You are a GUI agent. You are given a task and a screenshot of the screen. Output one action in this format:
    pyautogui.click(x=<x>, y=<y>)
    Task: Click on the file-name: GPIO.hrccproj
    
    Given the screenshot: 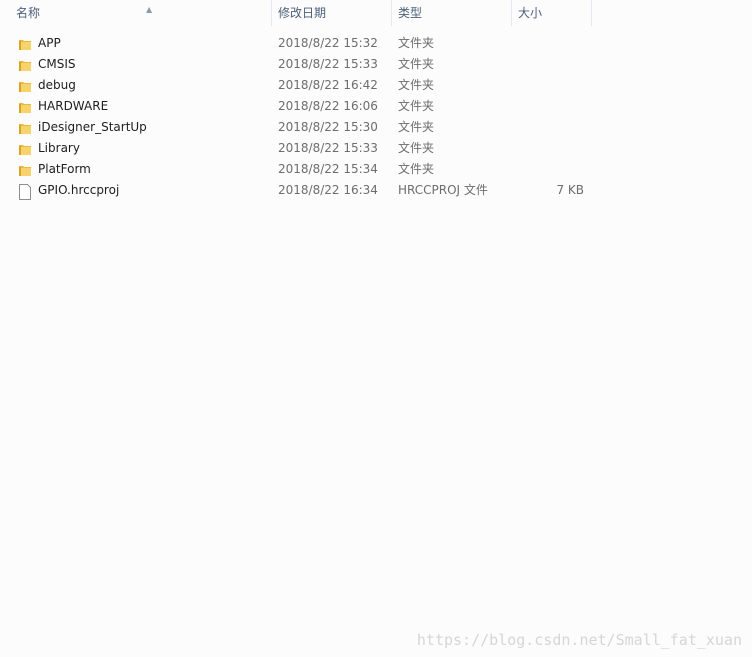 What is the action you would take?
    pyautogui.click(x=79, y=190)
    